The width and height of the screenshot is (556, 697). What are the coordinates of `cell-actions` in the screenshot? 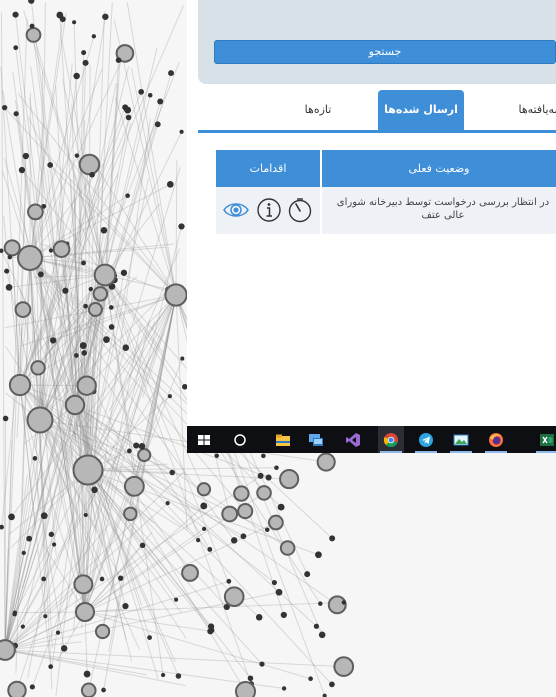 It's located at (268, 210).